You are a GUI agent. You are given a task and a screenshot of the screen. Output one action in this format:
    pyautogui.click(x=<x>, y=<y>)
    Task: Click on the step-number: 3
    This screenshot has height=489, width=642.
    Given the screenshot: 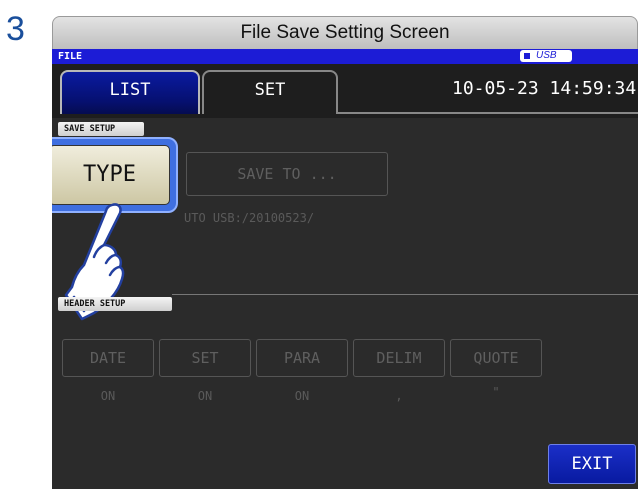 What is the action you would take?
    pyautogui.click(x=15, y=29)
    